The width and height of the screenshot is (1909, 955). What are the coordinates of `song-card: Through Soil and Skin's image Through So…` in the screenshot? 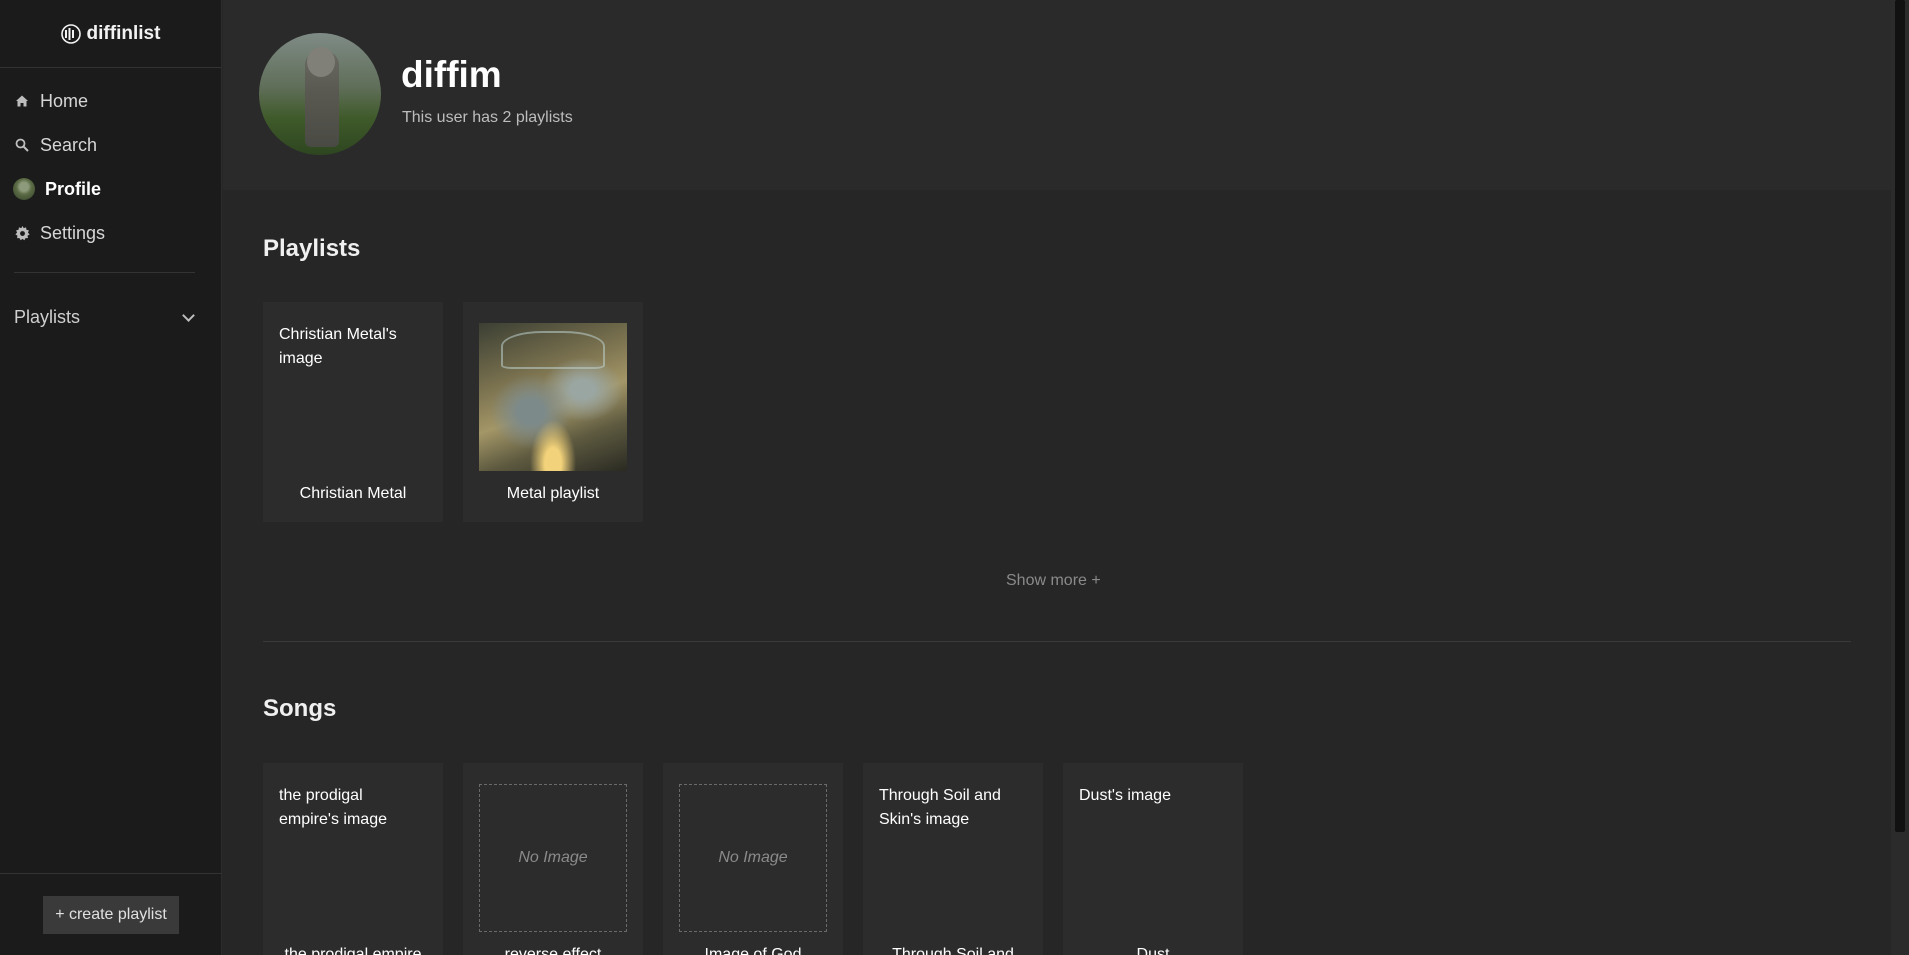 It's located at (953, 859).